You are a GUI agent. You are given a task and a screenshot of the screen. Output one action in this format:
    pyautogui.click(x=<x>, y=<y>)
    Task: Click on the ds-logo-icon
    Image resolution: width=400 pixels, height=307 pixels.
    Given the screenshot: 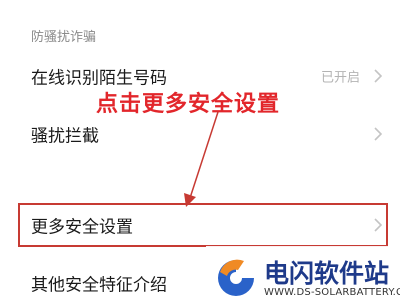 What is the action you would take?
    pyautogui.click(x=236, y=277)
    